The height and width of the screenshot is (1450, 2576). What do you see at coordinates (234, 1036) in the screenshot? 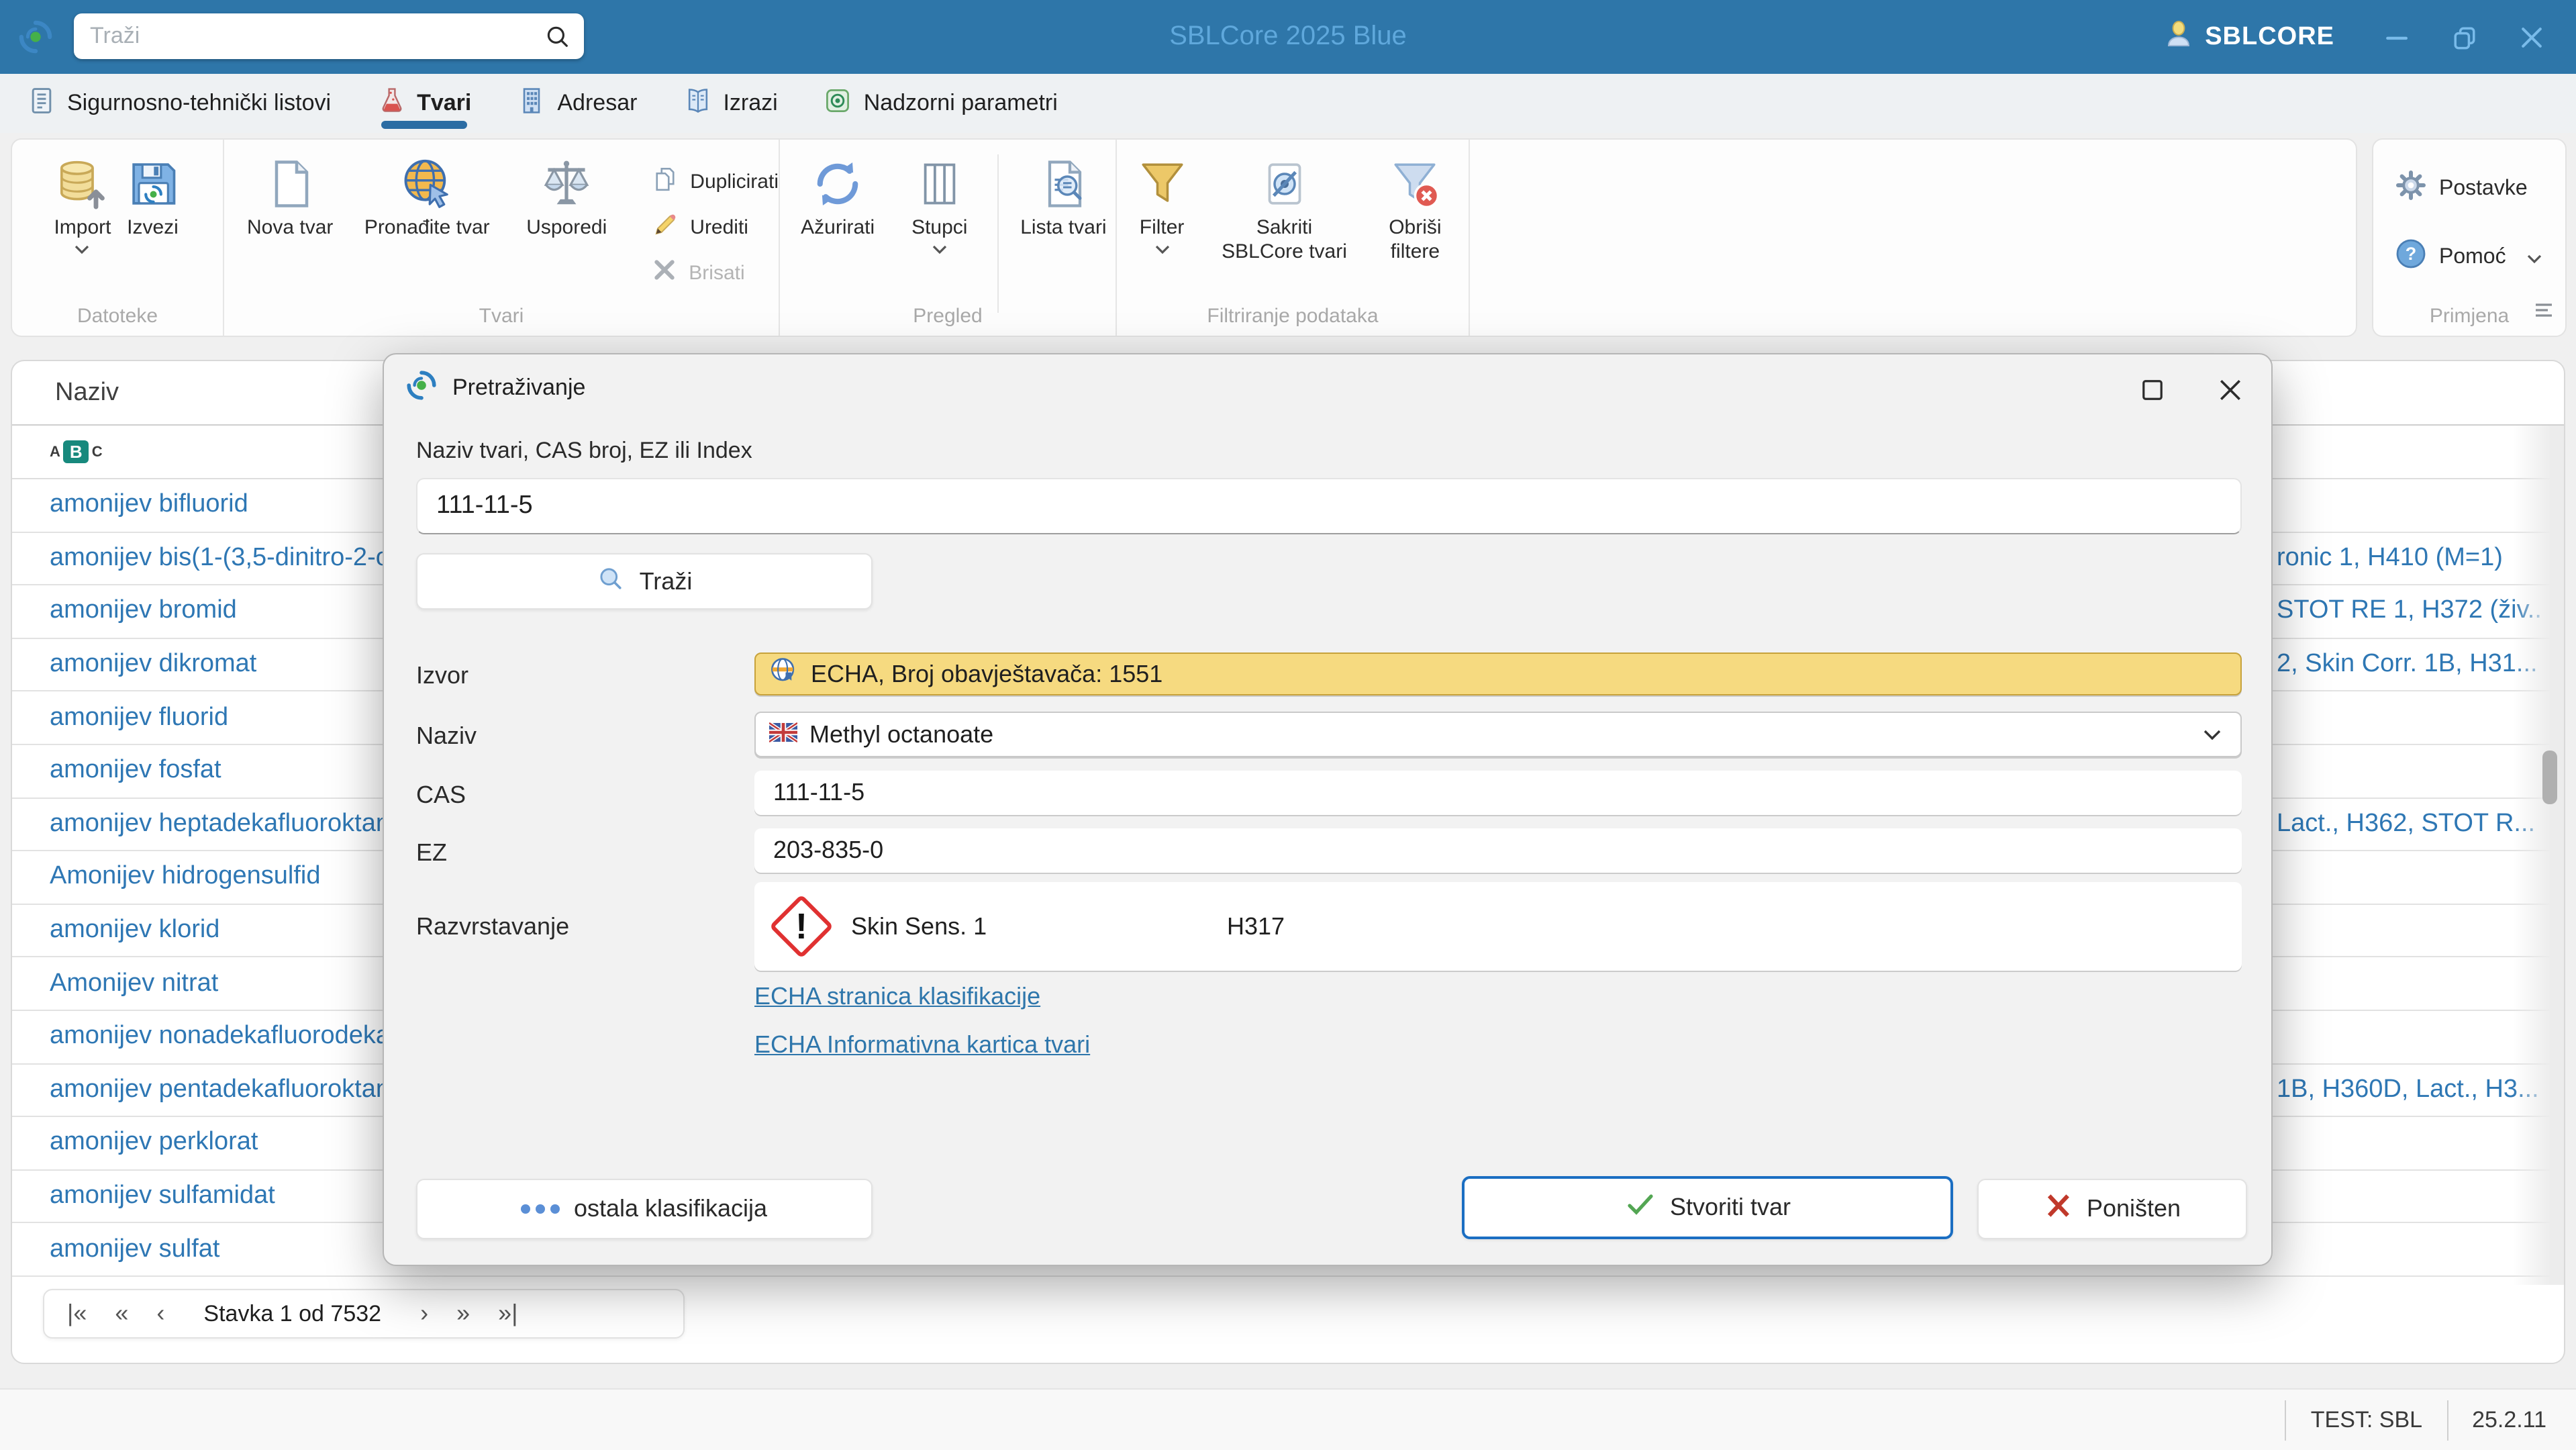
I see `substance-name: amonijev nonadekafluorodekano` at bounding box center [234, 1036].